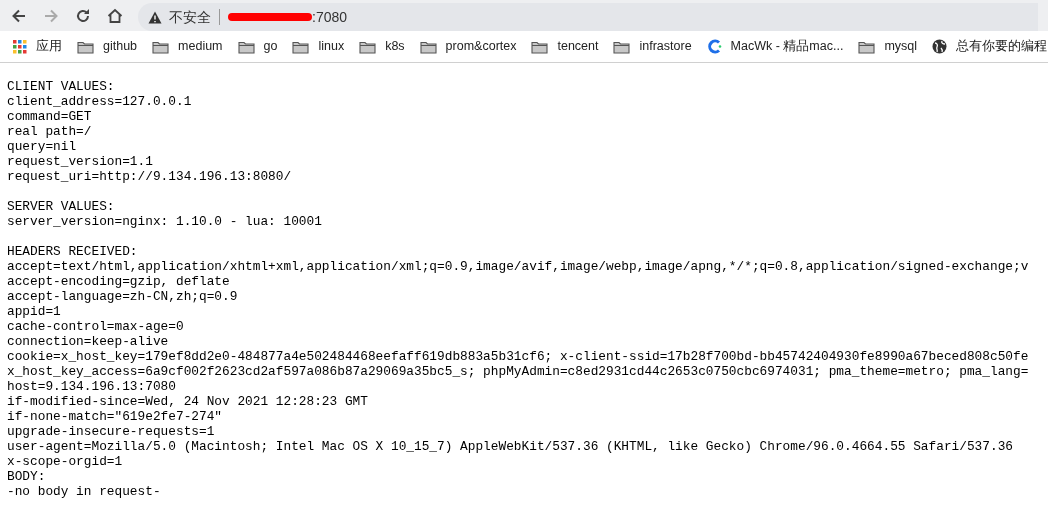 This screenshot has height=505, width=1048. I want to click on value-line: if-none-match="619e2fe7-274", so click(115, 416).